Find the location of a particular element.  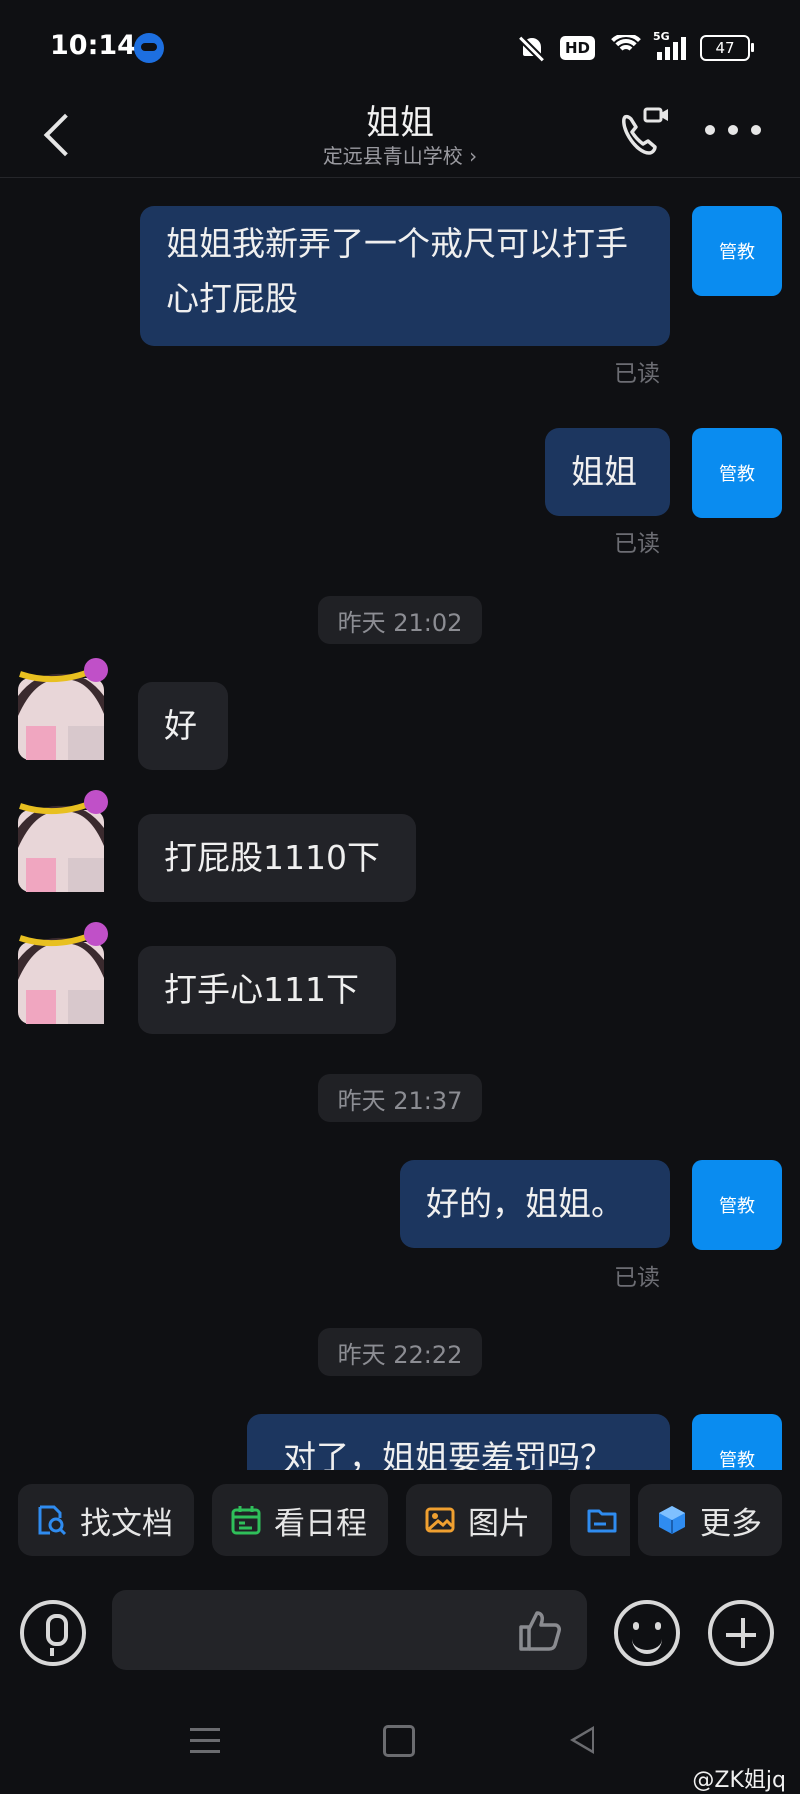

timestamp: 昨天 21:37 is located at coordinates (400, 1098).